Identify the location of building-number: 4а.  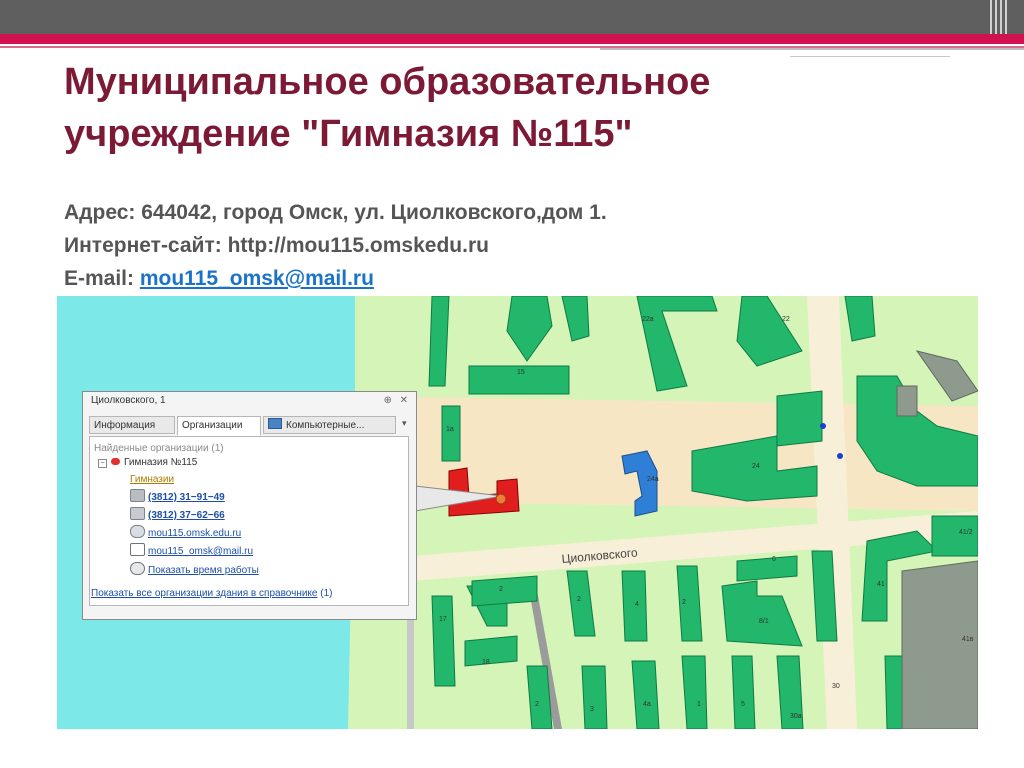
(647, 704).